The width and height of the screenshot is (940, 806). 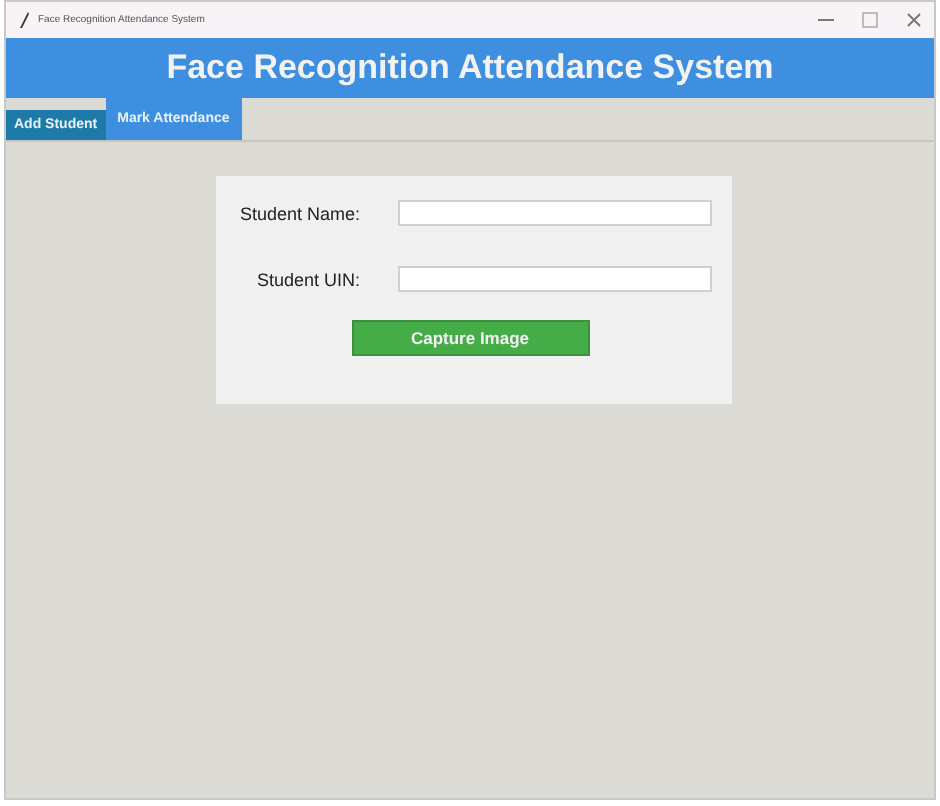 I want to click on close-icon, so click(x=914, y=20).